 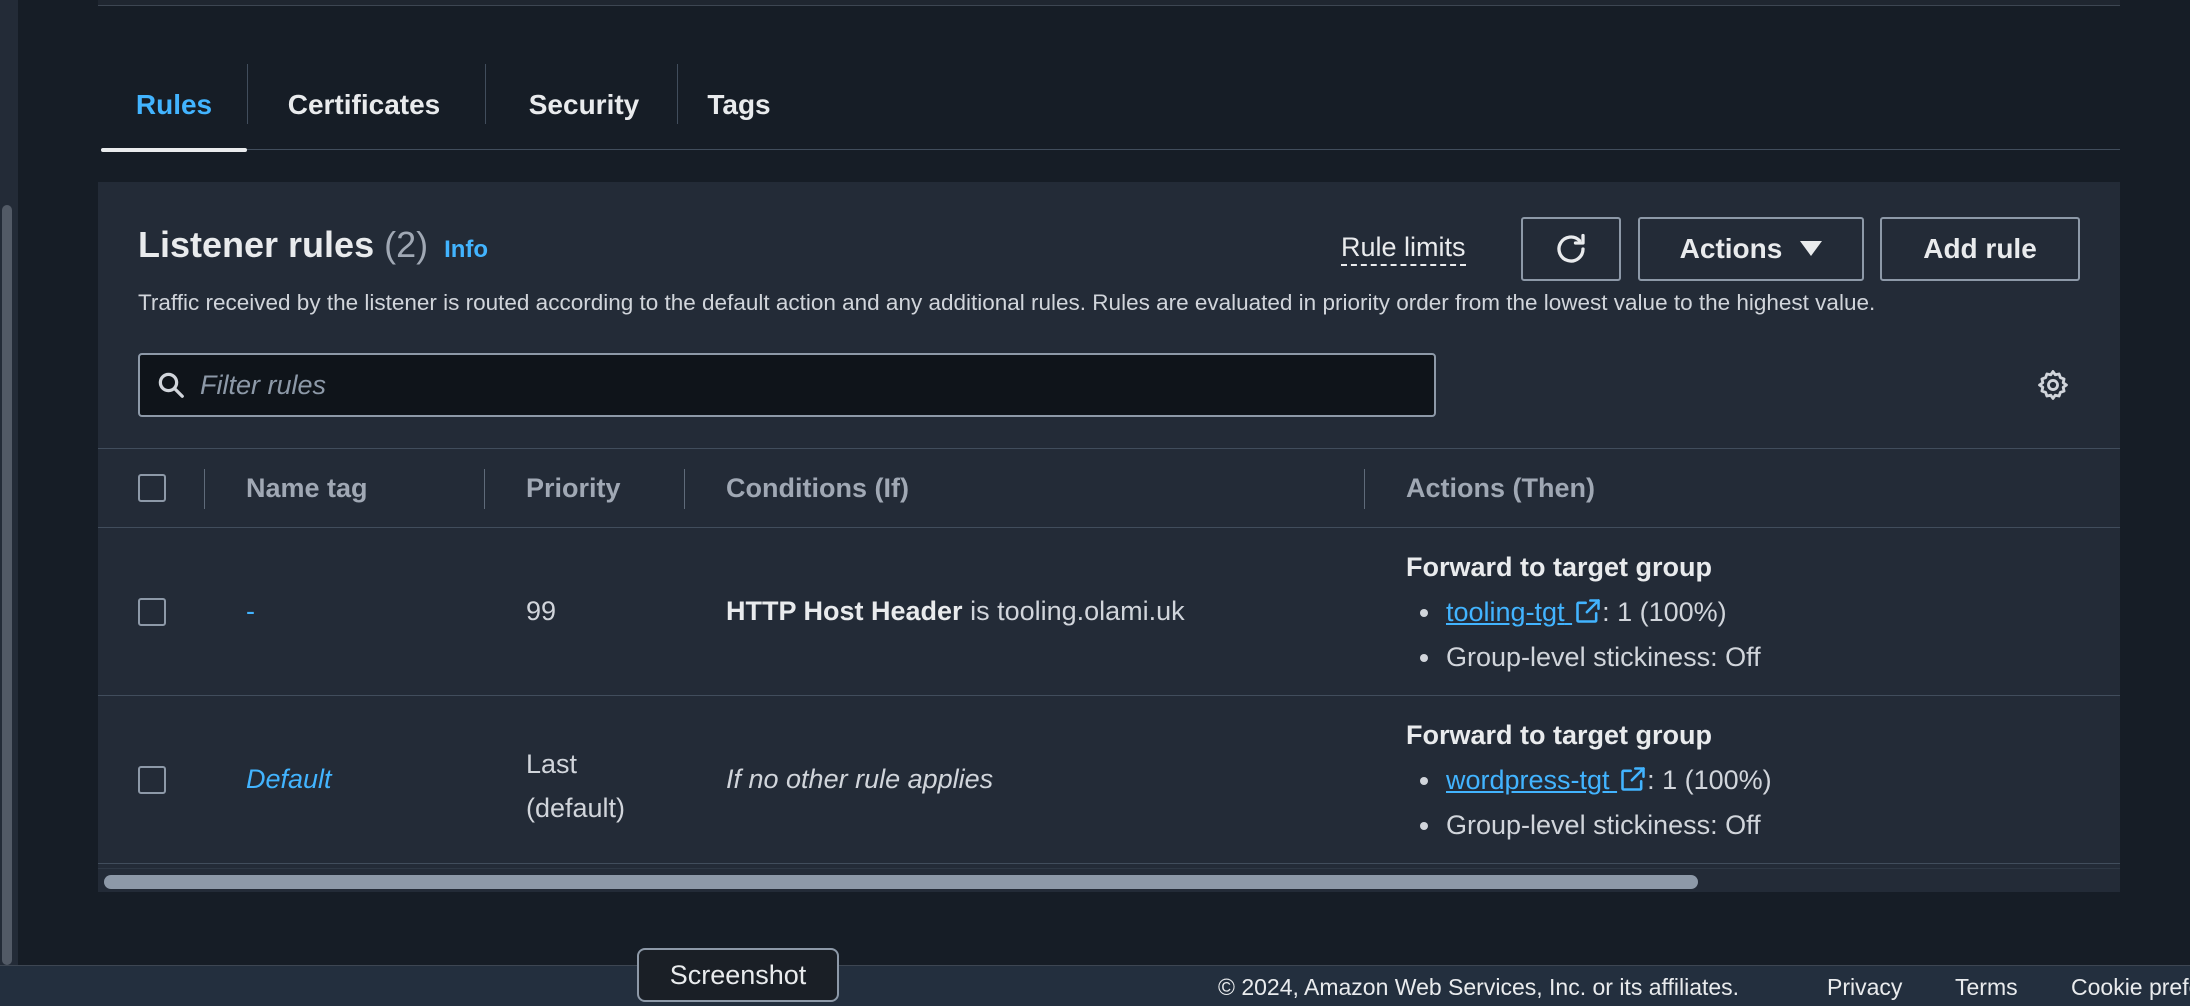 I want to click on column-header-actions: Actions (Then), so click(x=1500, y=488).